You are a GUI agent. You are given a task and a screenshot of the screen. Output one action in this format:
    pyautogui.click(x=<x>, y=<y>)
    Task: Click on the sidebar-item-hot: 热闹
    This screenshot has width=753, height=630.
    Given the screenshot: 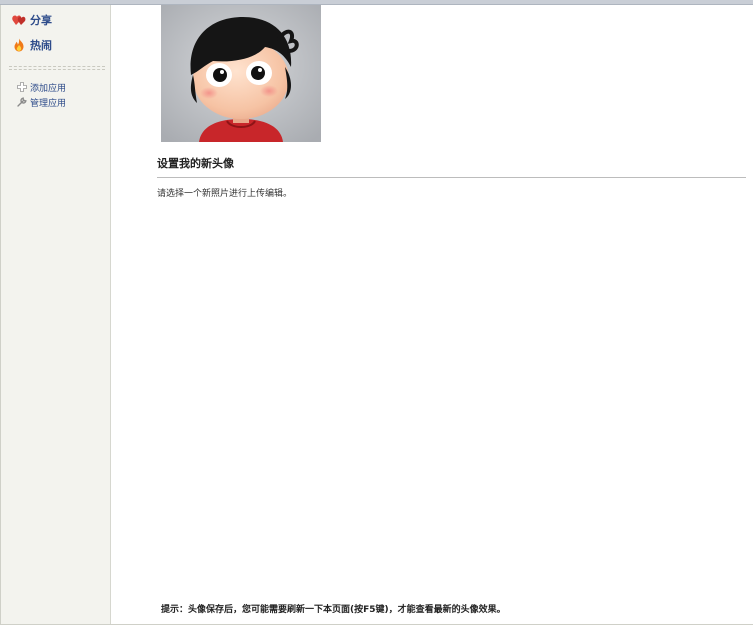 What is the action you would take?
    pyautogui.click(x=32, y=45)
    